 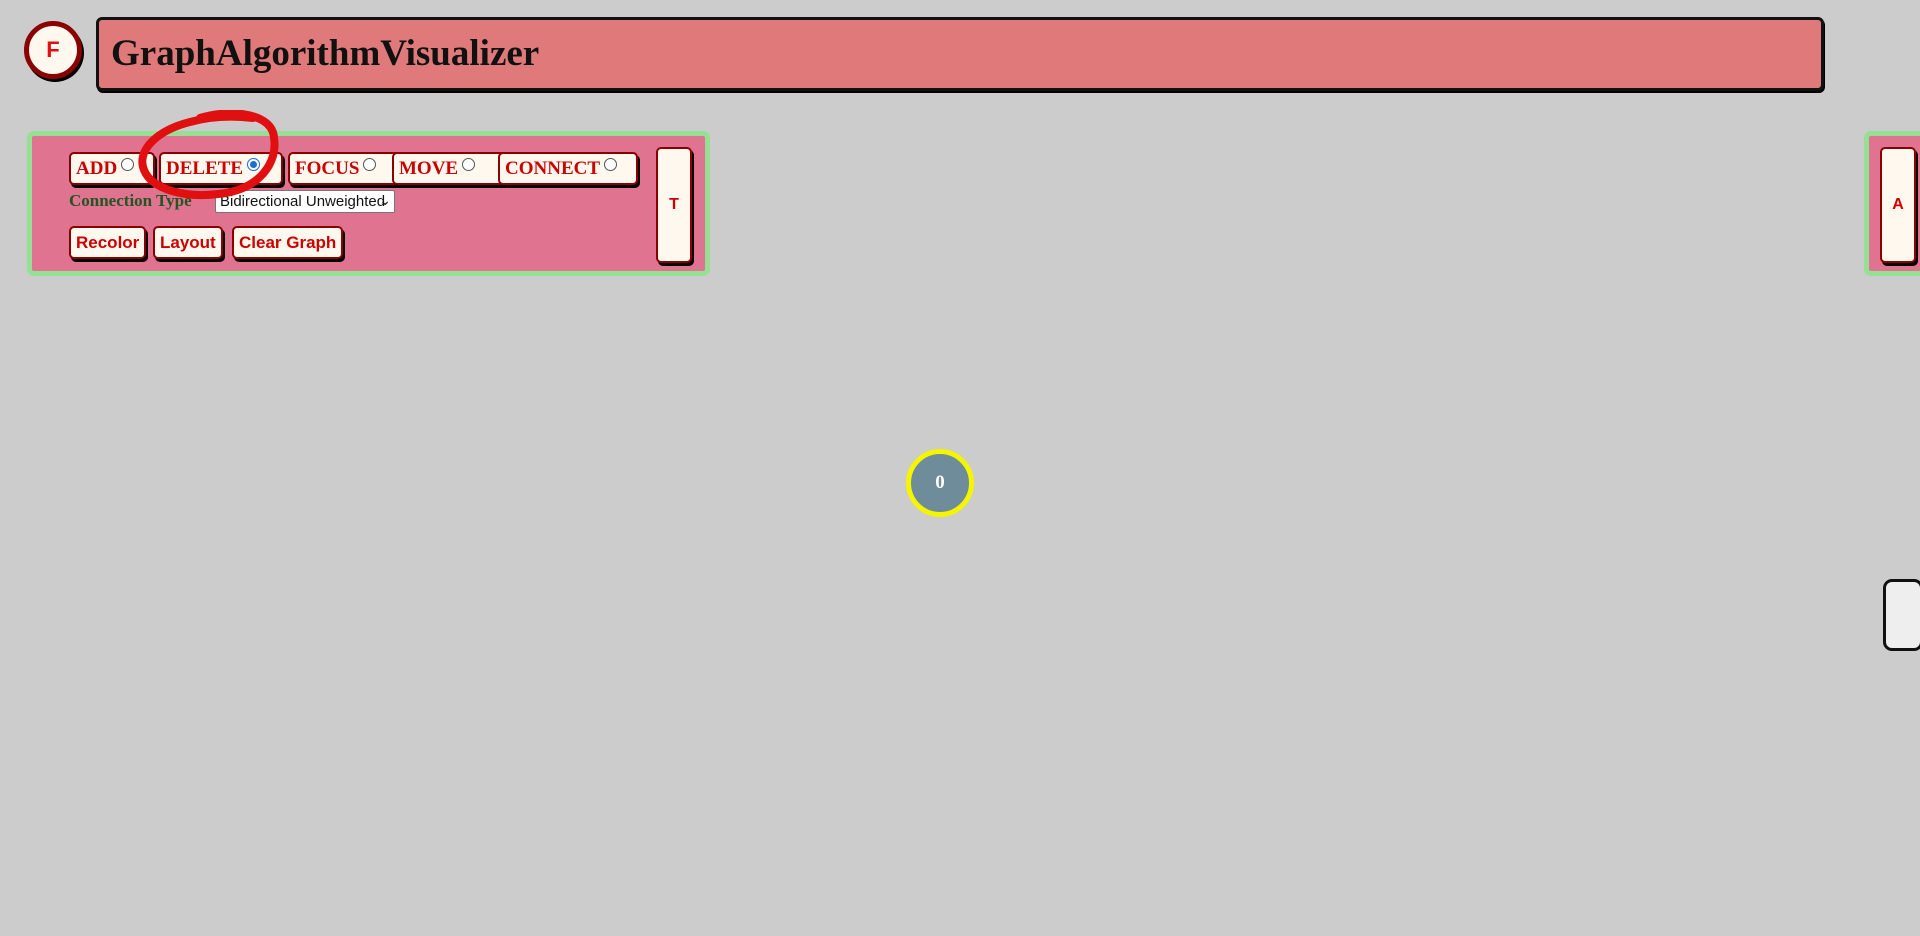 I want to click on mode-add-label: ADD, so click(x=97, y=168).